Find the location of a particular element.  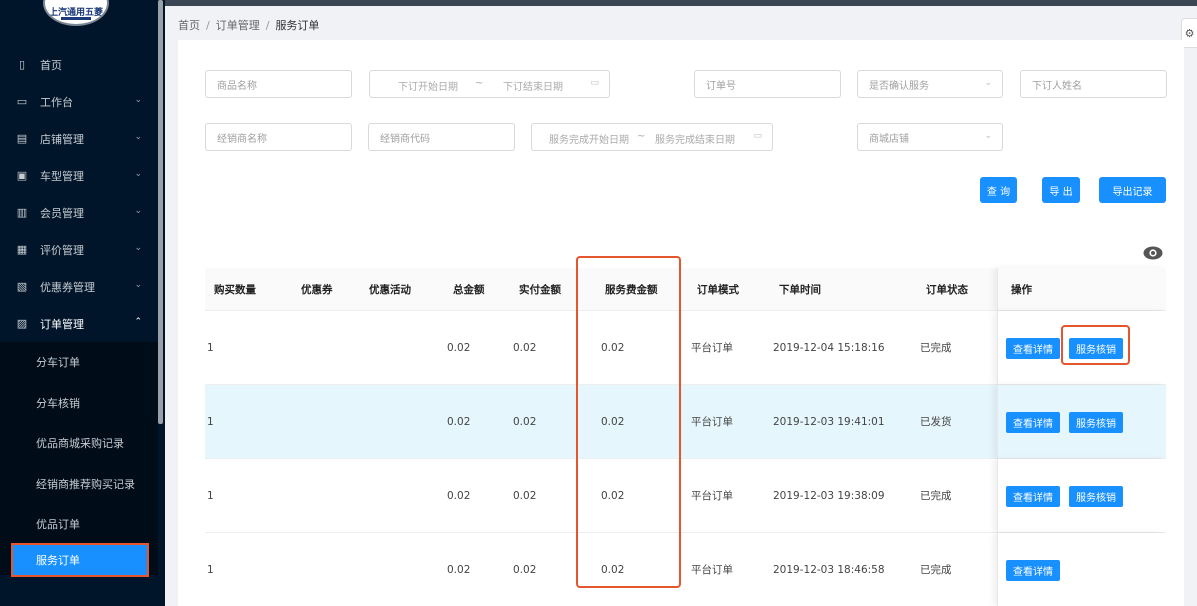

coupon-icon: ▧ is located at coordinates (22, 286).